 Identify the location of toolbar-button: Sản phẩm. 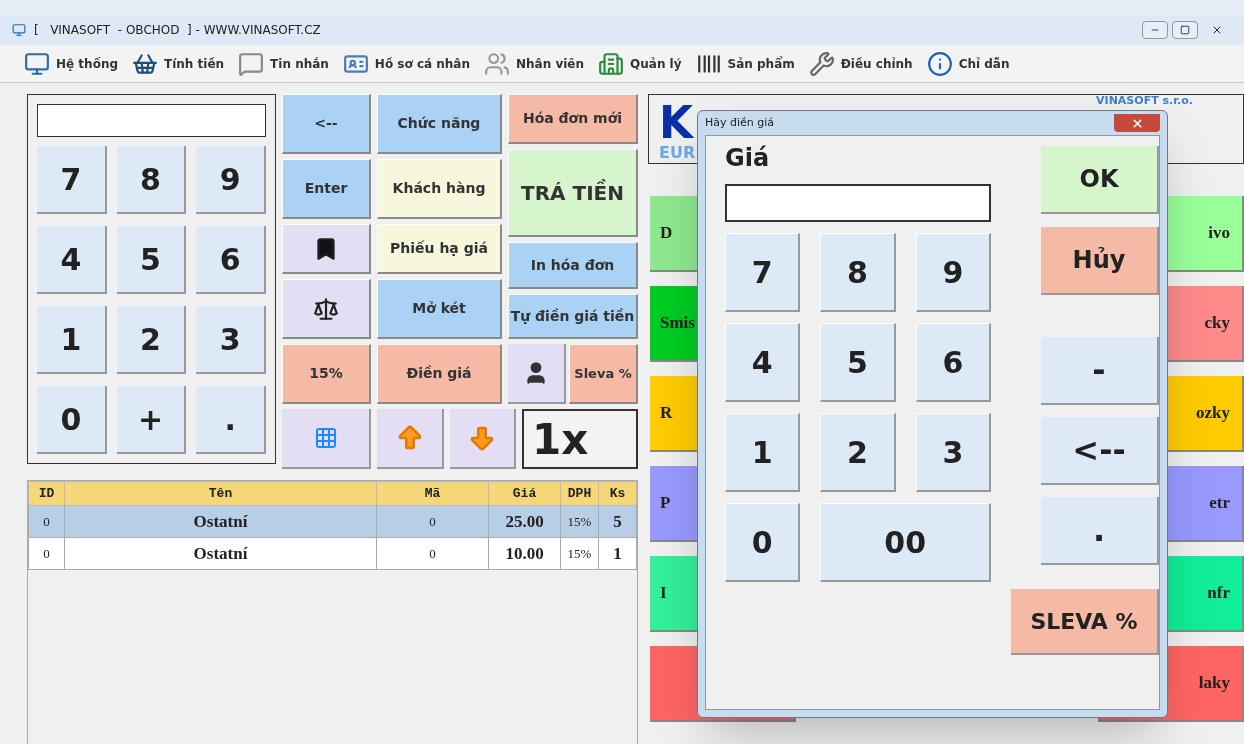
(745, 63).